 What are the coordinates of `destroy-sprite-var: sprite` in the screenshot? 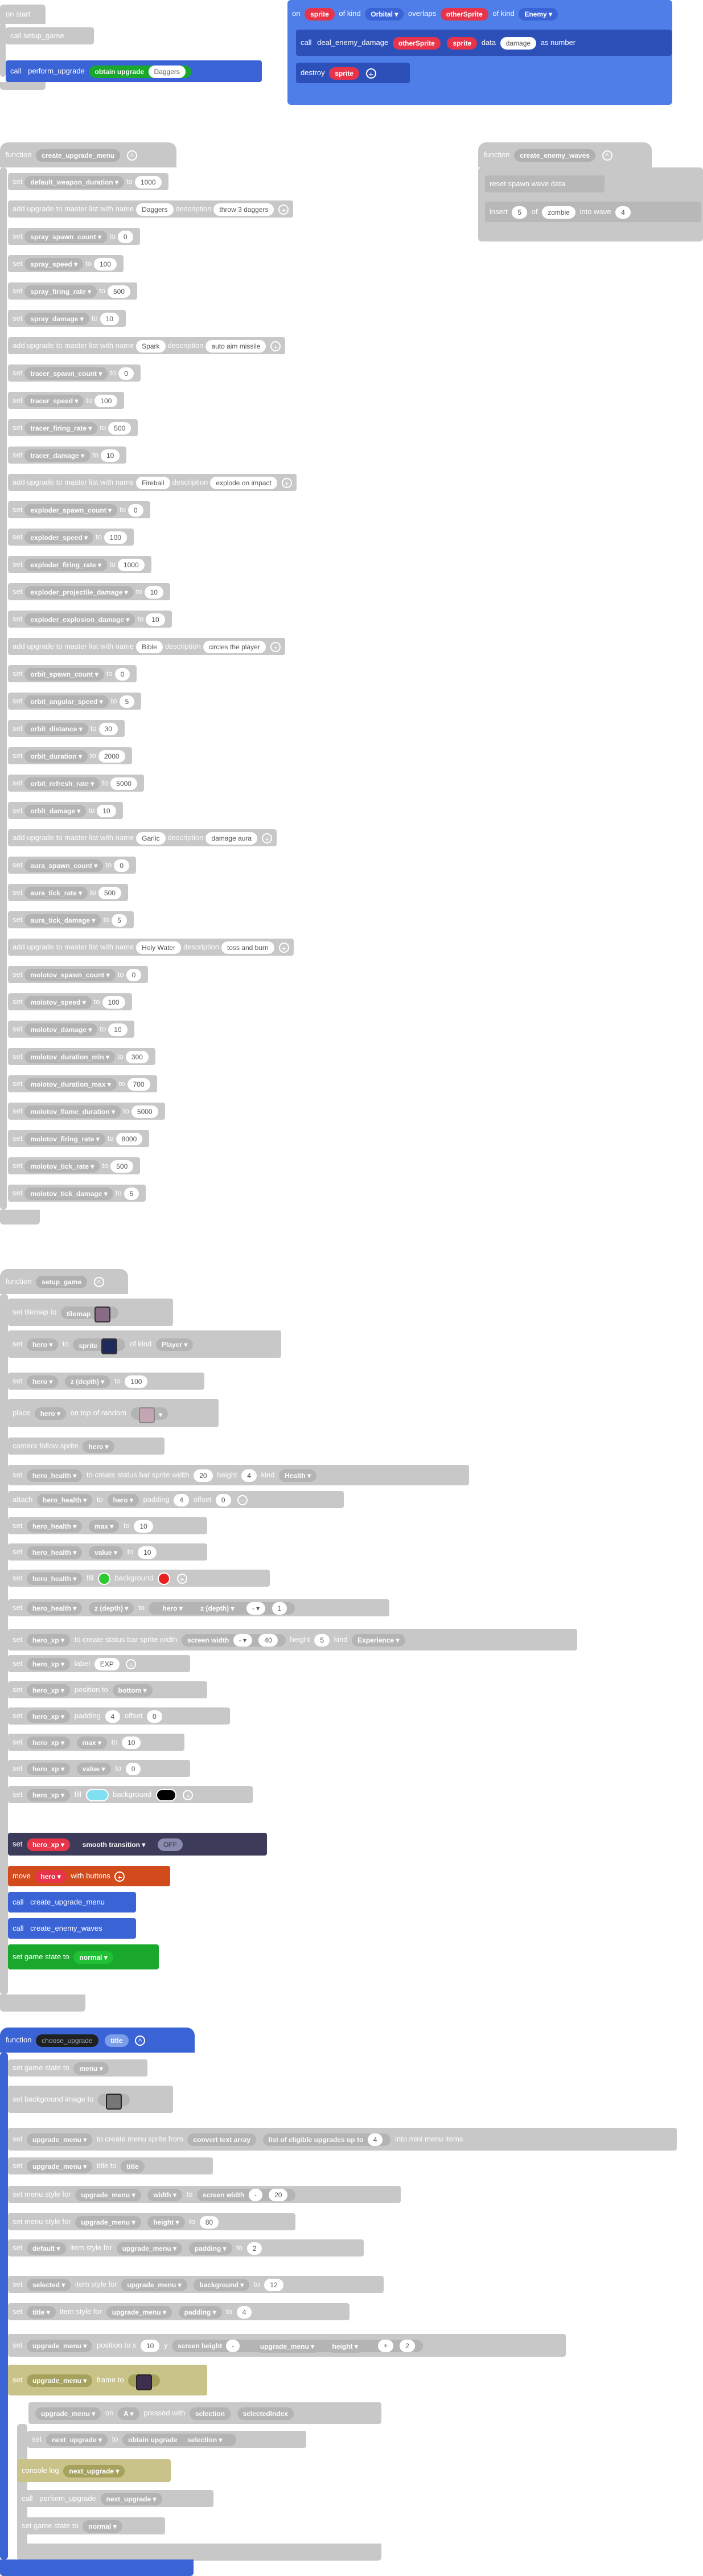 It's located at (344, 73).